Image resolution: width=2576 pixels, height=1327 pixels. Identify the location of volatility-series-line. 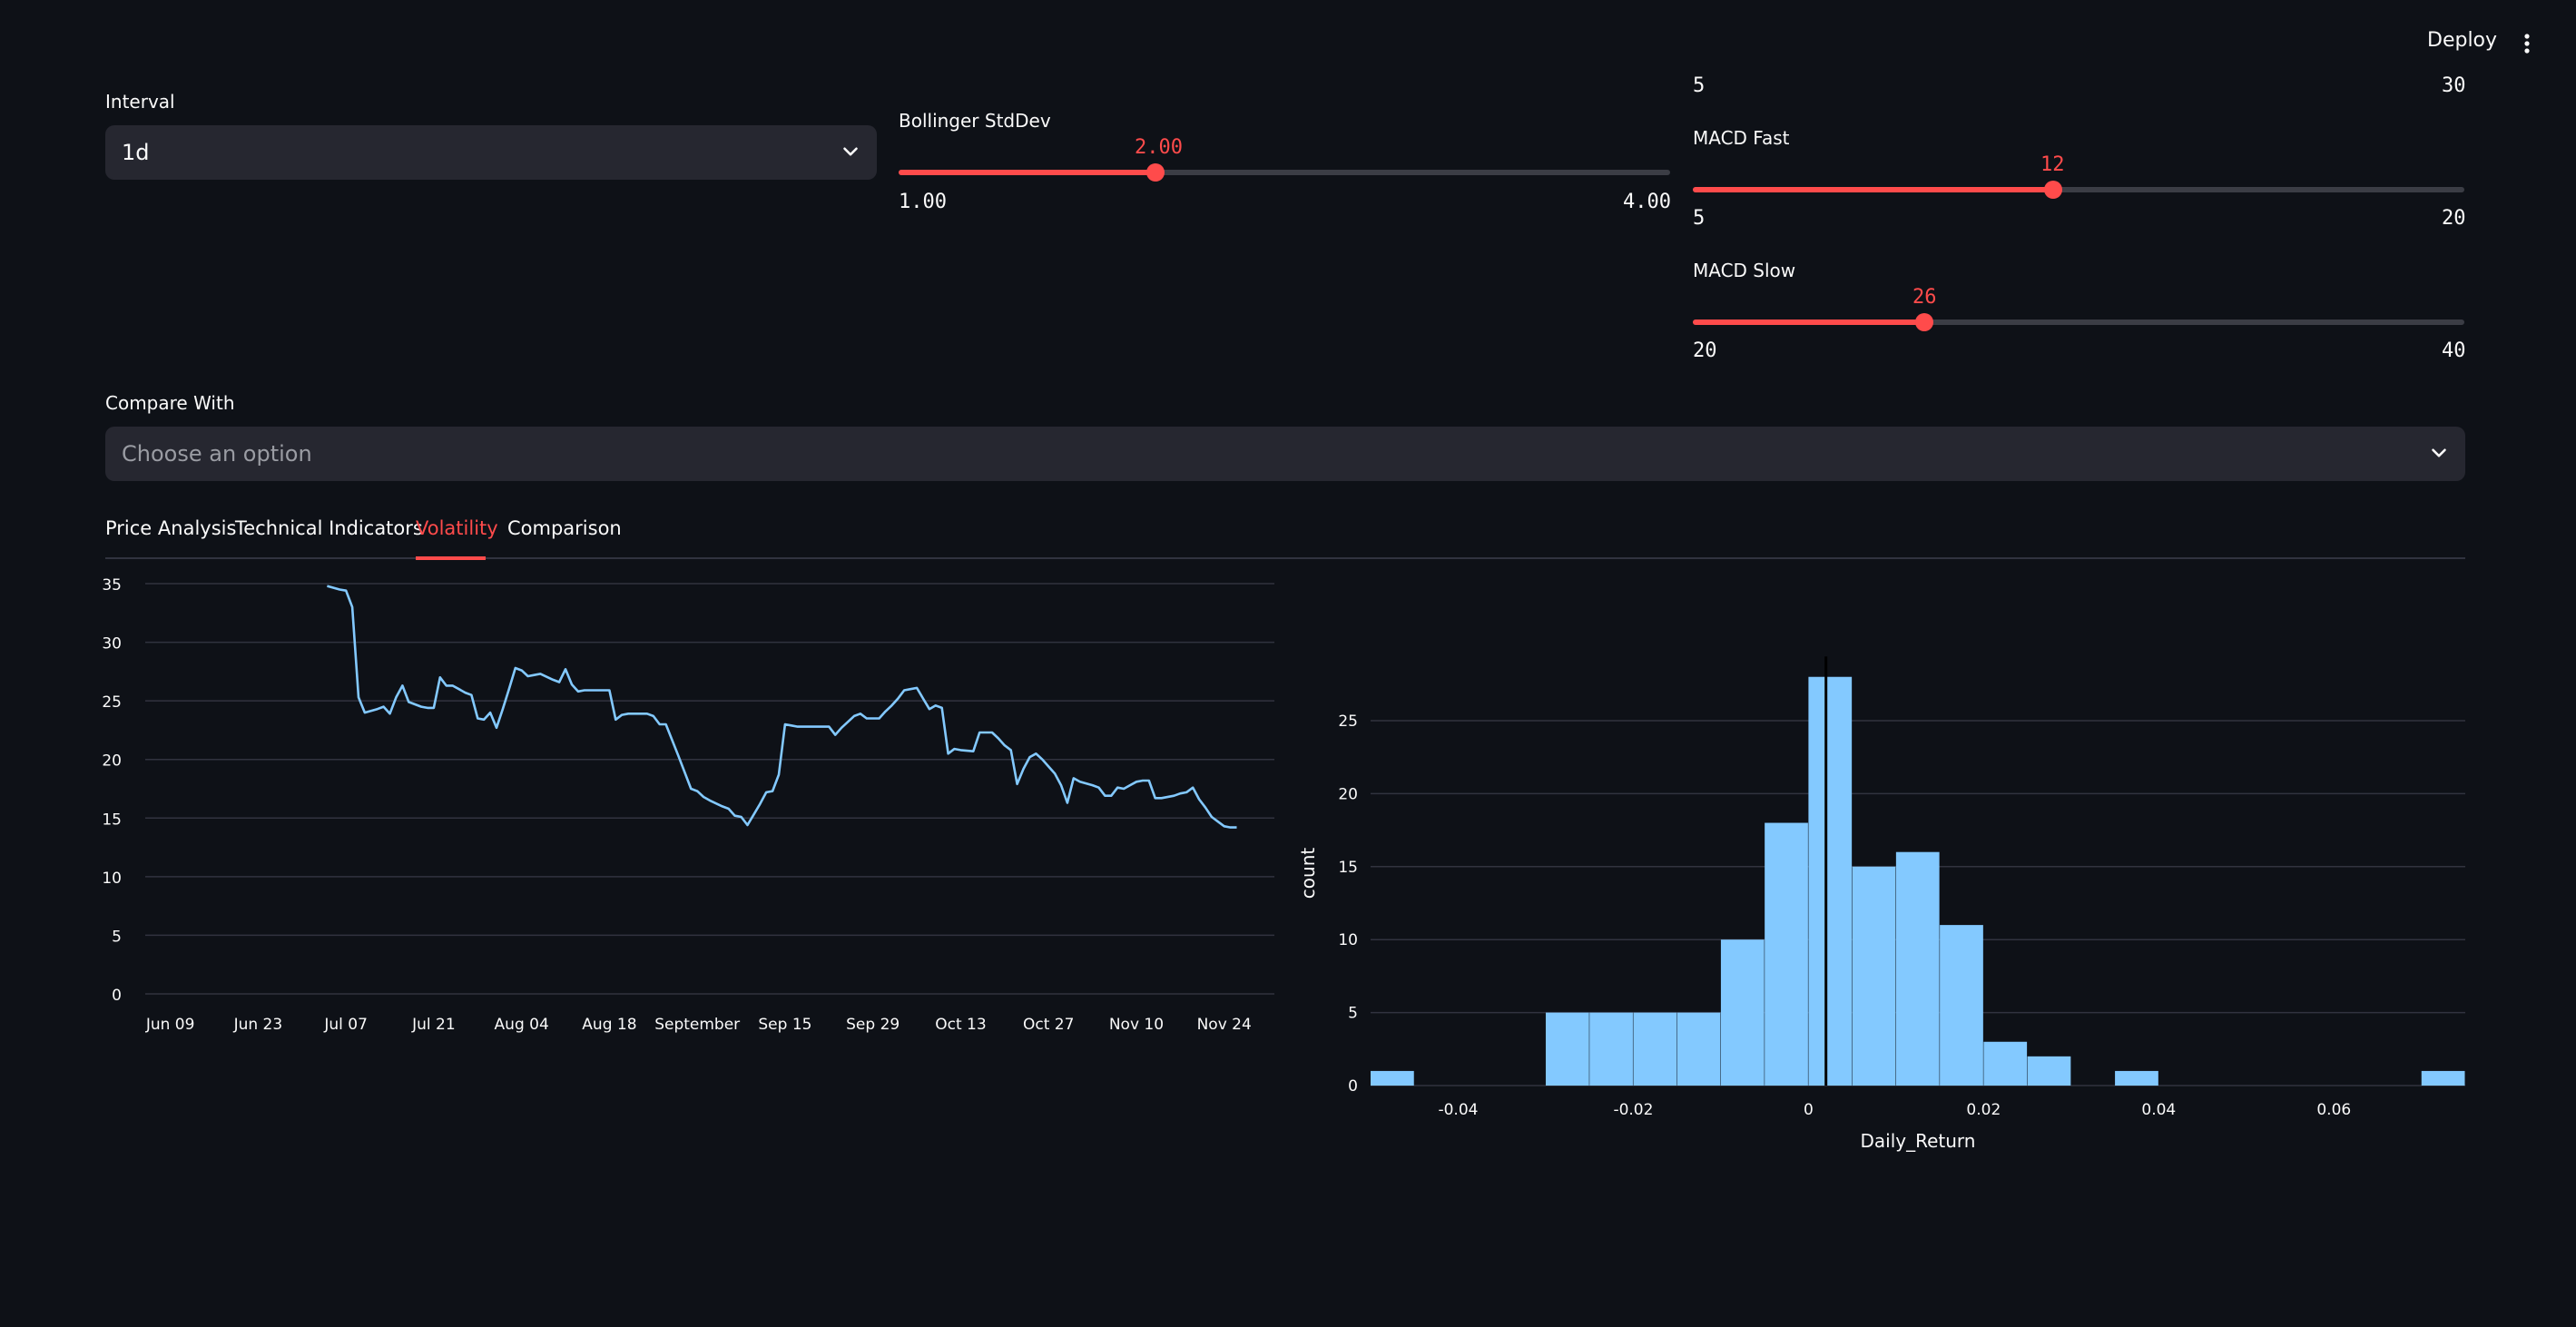
(782, 707).